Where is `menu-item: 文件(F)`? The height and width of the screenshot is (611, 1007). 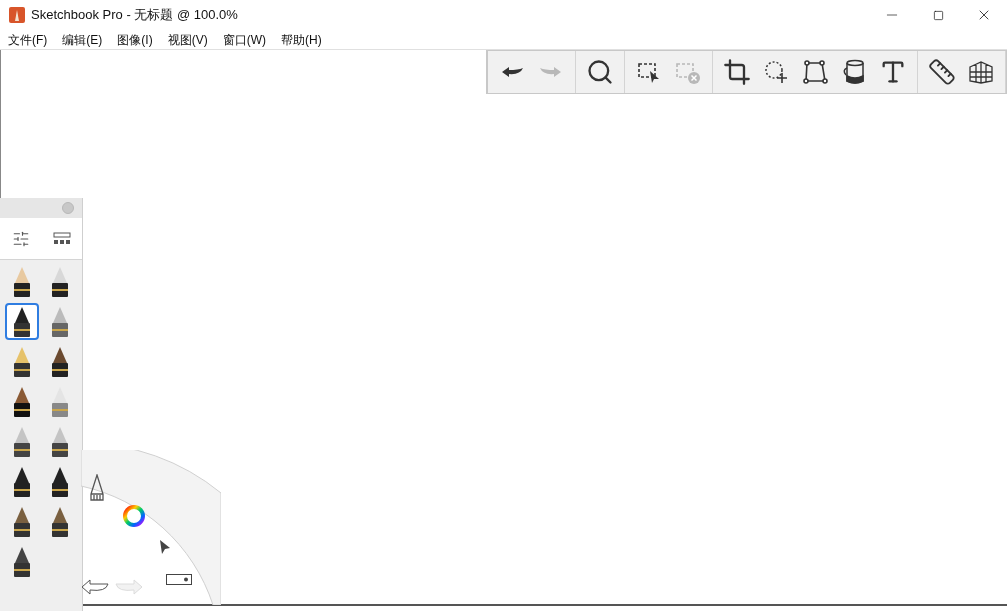
menu-item: 文件(F) is located at coordinates (28, 39).